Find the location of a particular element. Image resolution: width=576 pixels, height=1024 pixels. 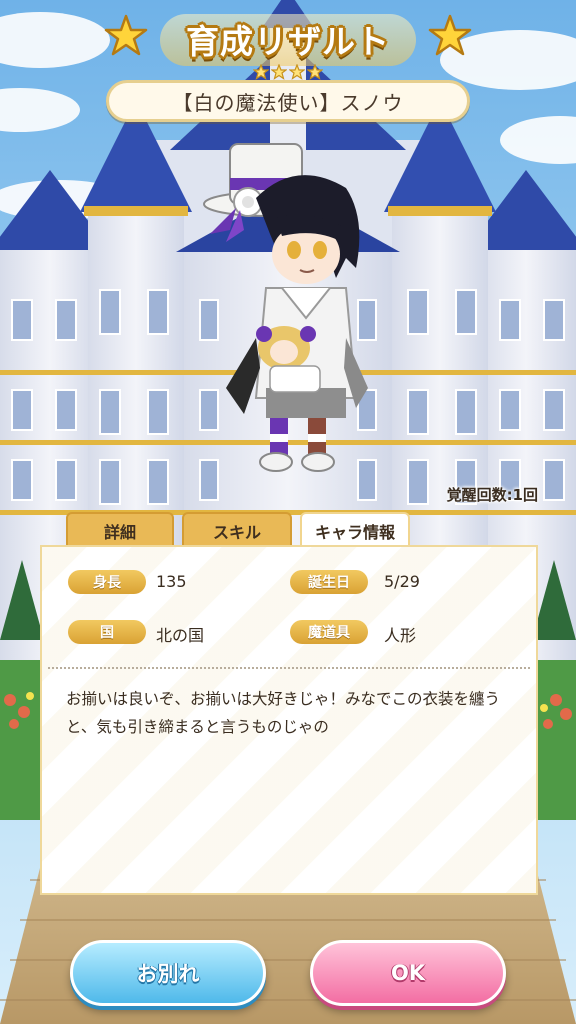

character-name: 【白の魔法使い】スノウ is located at coordinates (288, 102).